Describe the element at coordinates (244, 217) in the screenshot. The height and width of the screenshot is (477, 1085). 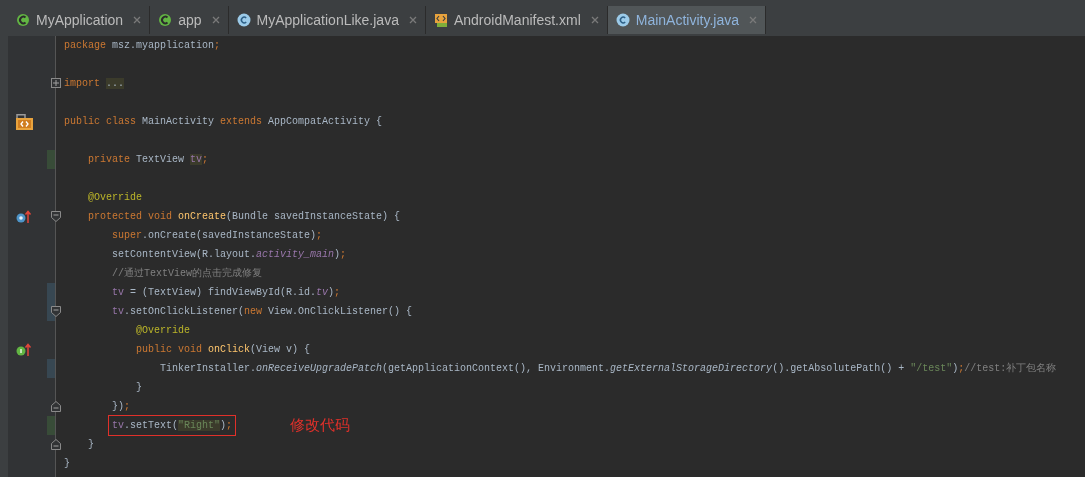
I see `code-line: protected void onCreate(Bundle savedInstanceState) {` at that location.